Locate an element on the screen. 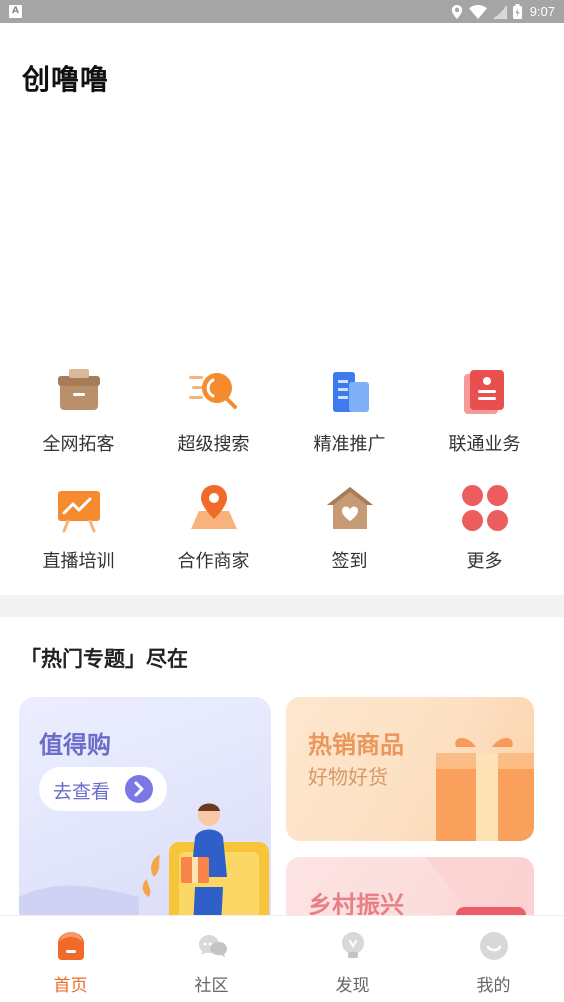 This screenshot has width=564, height=1002. tab-profile: 我的 is located at coordinates (493, 959).